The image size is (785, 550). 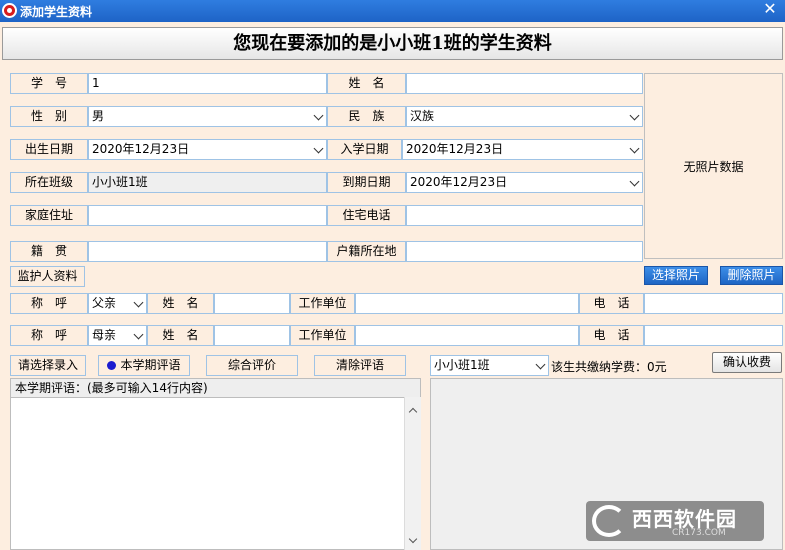 What do you see at coordinates (364, 149) in the screenshot?
I see `enroll-date-label: 入学日期` at bounding box center [364, 149].